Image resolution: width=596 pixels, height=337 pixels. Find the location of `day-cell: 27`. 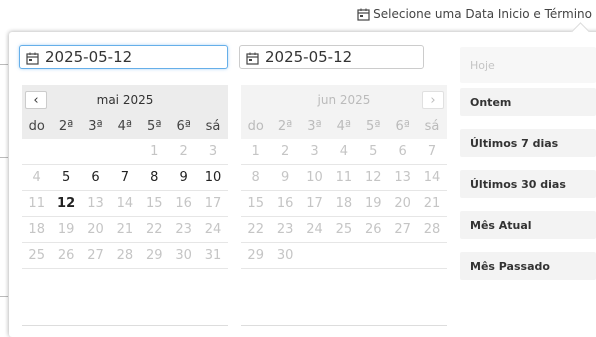

day-cell: 27 is located at coordinates (402, 229).